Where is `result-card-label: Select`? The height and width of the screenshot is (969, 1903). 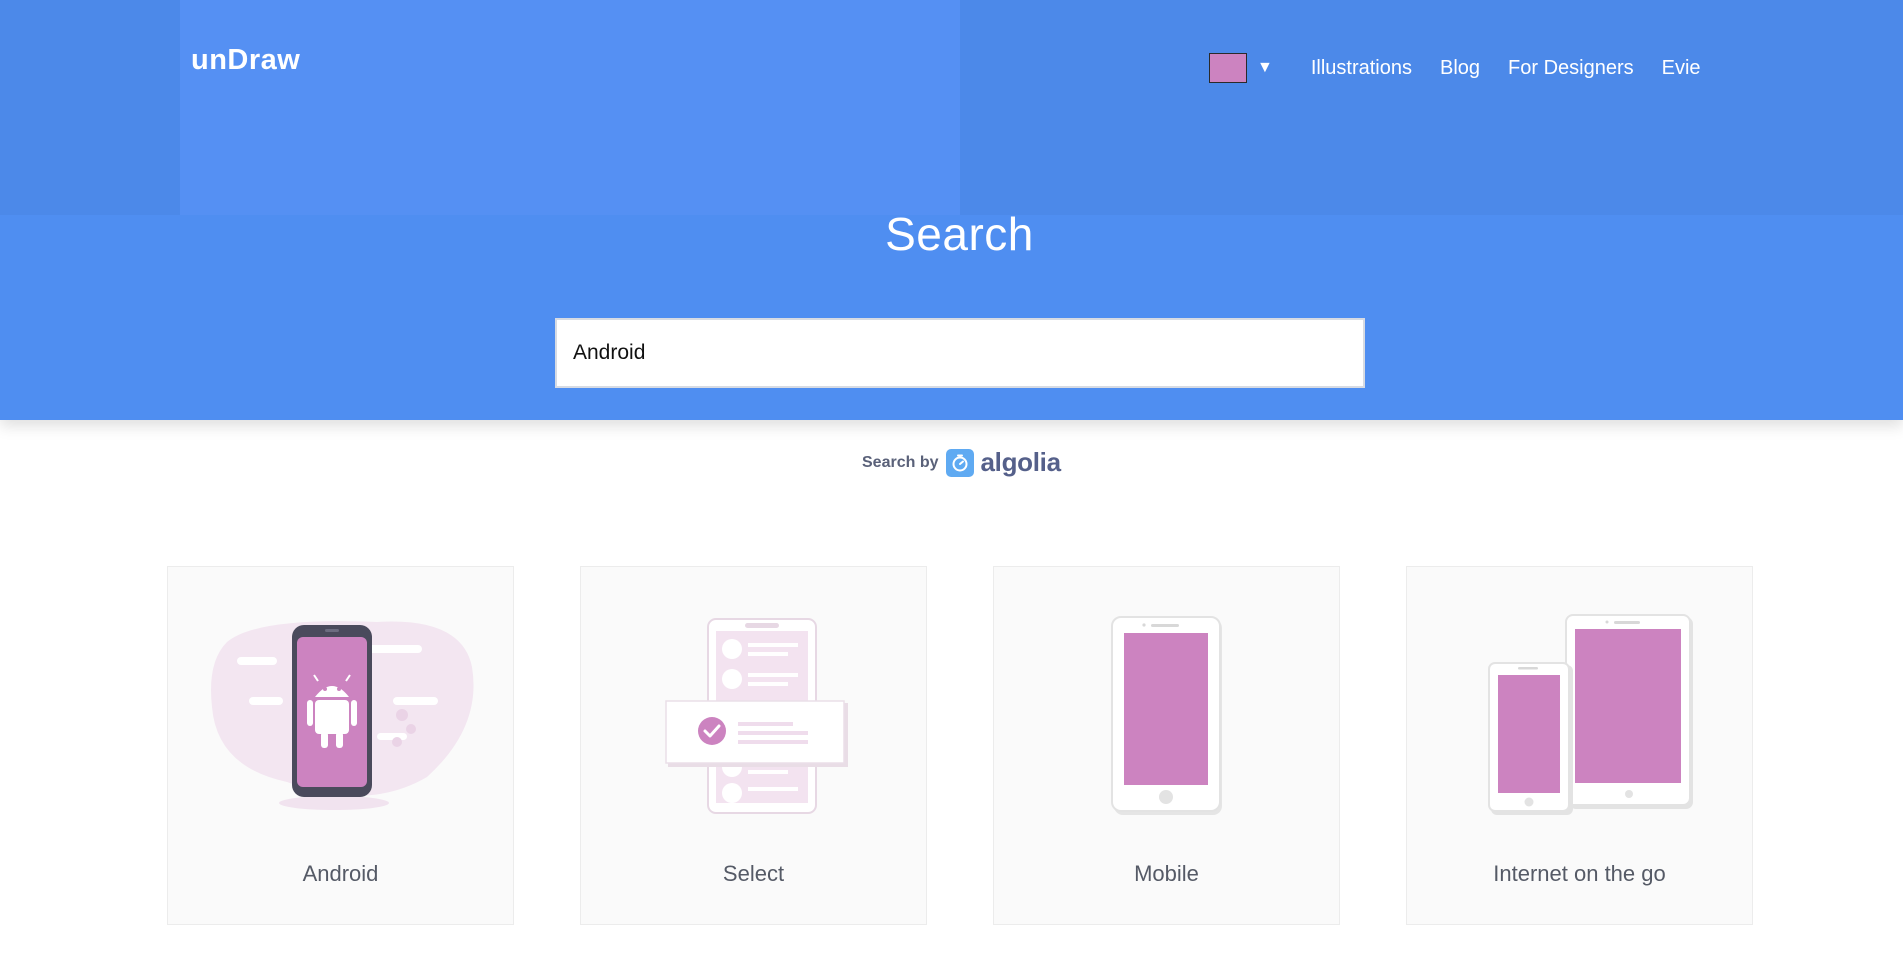
result-card-label: Select is located at coordinates (753, 873).